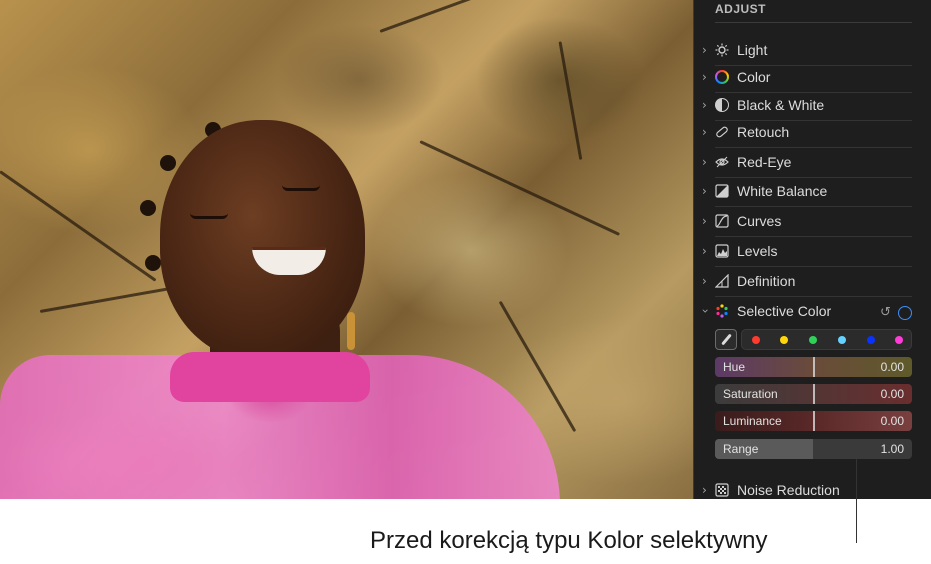 The image size is (931, 564). Describe the element at coordinates (722, 251) in the screenshot. I see `levels-icon` at that location.